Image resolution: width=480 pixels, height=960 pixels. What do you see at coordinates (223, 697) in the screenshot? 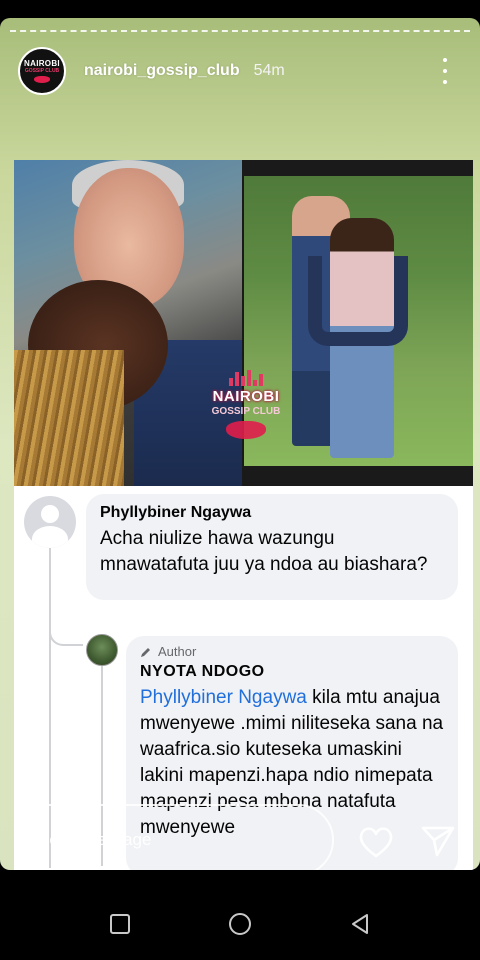
I see `reply-mention: Phyllybiner Ngaywa` at bounding box center [223, 697].